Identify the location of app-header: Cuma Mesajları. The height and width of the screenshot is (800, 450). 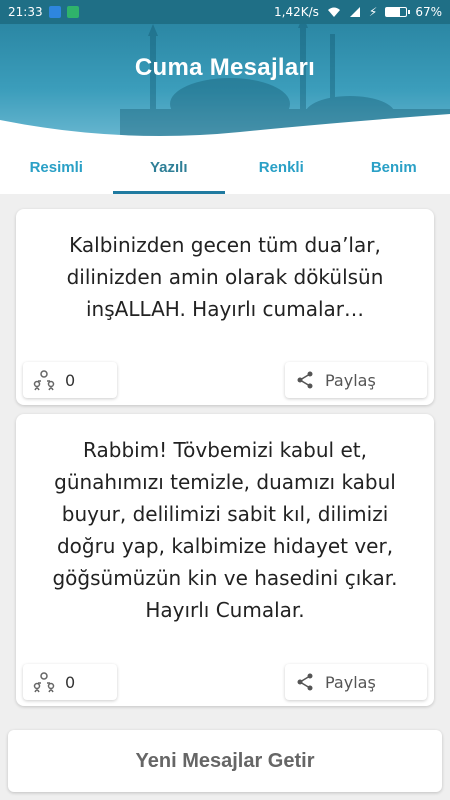
(225, 83).